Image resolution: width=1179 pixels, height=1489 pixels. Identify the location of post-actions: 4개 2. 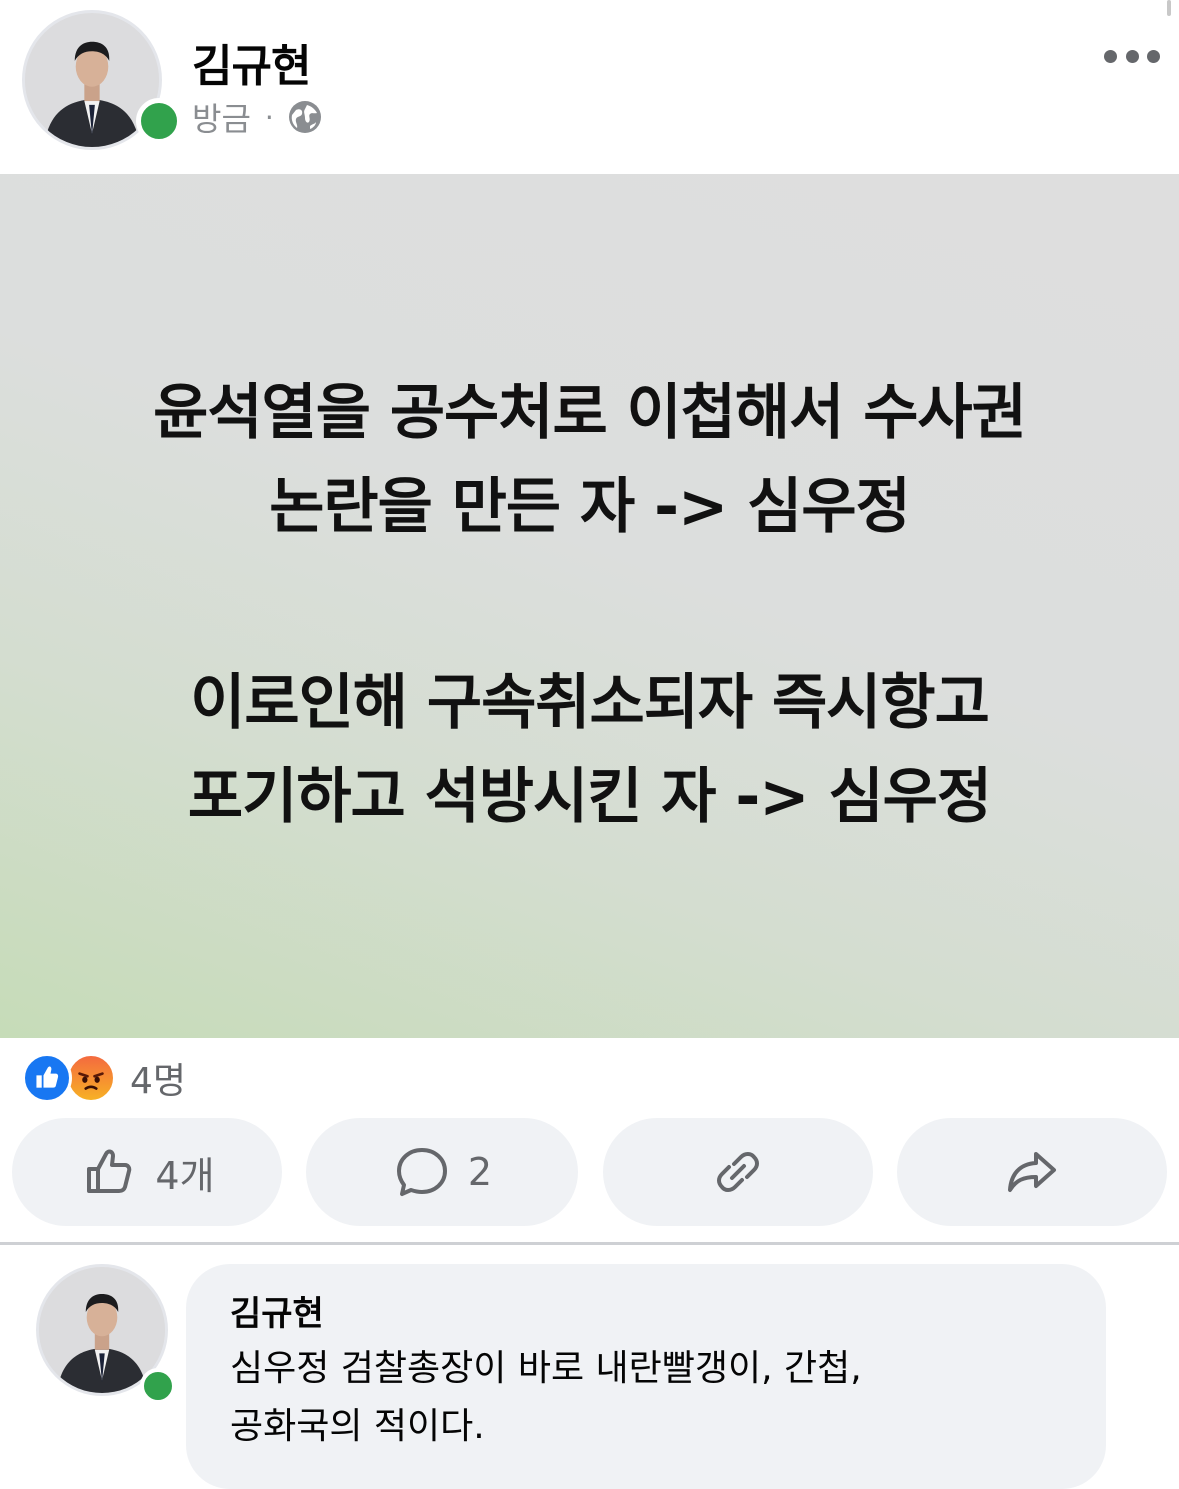
(590, 1172).